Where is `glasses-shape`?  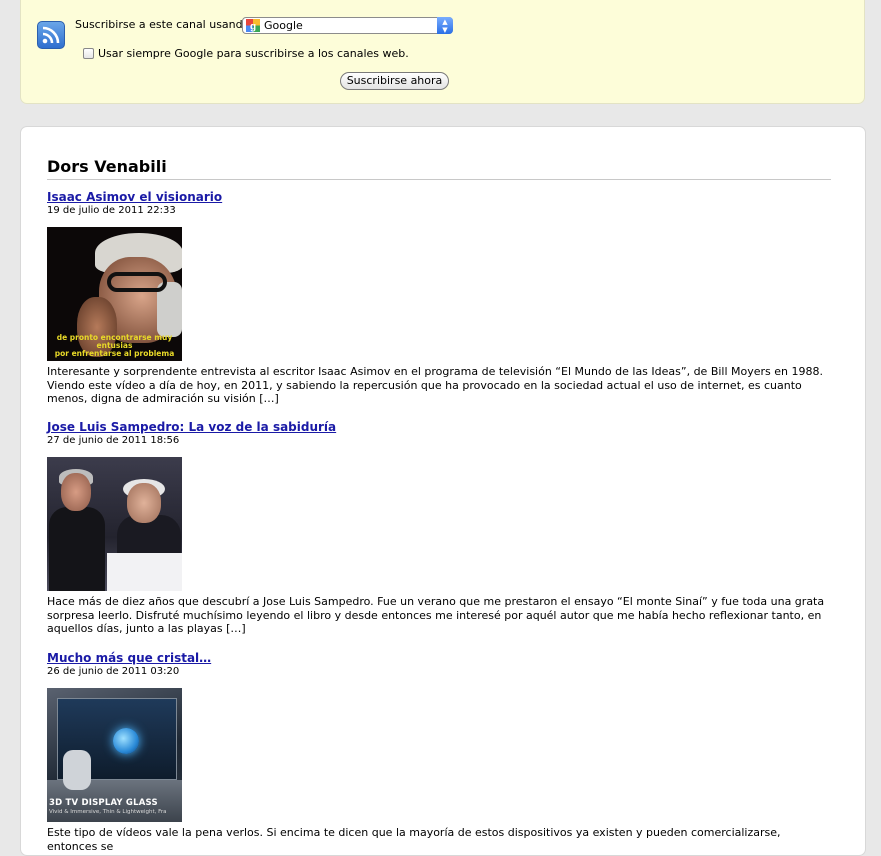 glasses-shape is located at coordinates (137, 282).